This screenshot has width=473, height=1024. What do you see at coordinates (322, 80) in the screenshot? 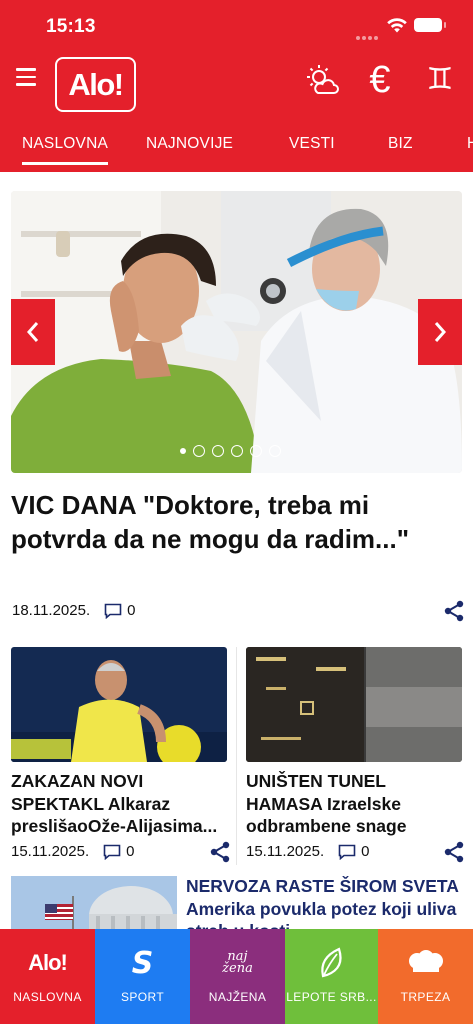
I see `weather-icon` at bounding box center [322, 80].